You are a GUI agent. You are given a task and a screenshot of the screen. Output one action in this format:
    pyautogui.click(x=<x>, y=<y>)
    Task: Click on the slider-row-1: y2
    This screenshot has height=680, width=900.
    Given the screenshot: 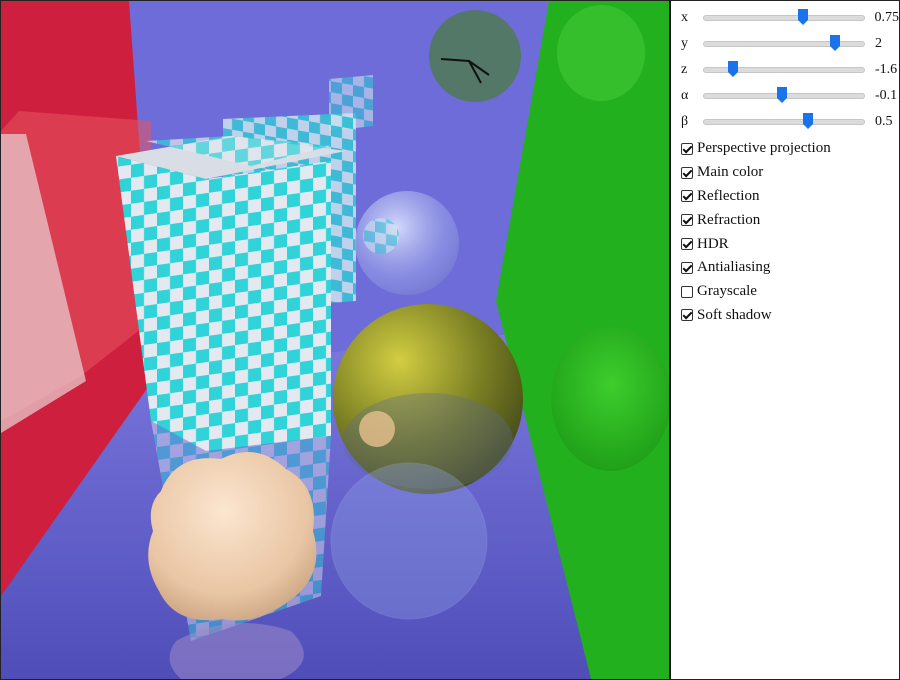 What is the action you would take?
    pyautogui.click(x=790, y=44)
    